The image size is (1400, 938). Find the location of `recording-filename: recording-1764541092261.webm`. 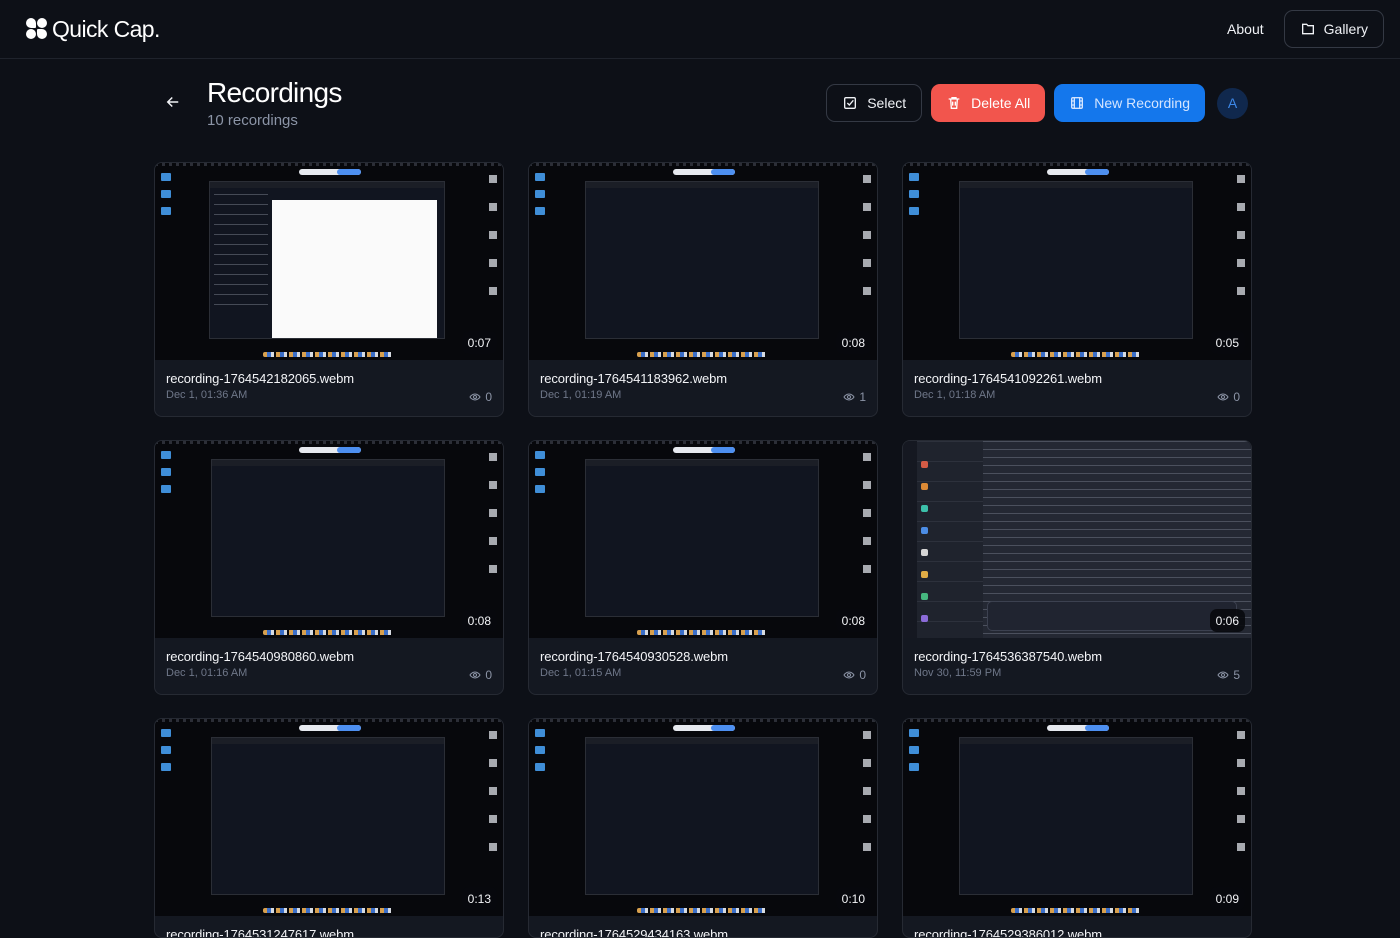

recording-filename: recording-1764541092261.webm is located at coordinates (1008, 378).